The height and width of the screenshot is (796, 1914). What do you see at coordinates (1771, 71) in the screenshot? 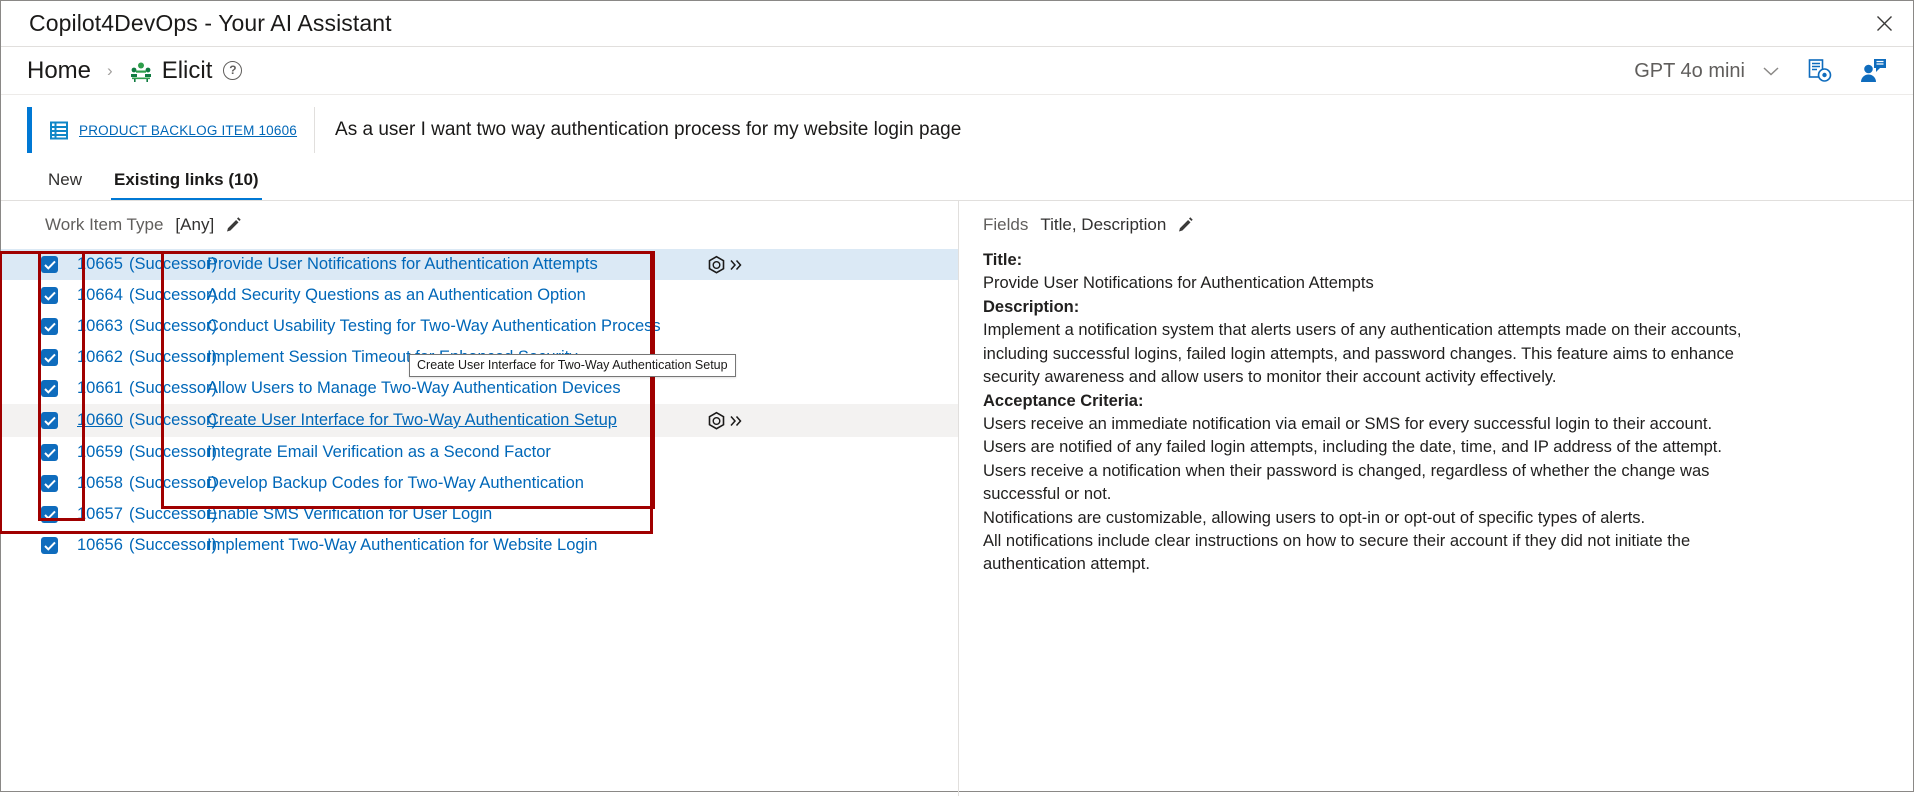
I see `chevron-down-icon` at bounding box center [1771, 71].